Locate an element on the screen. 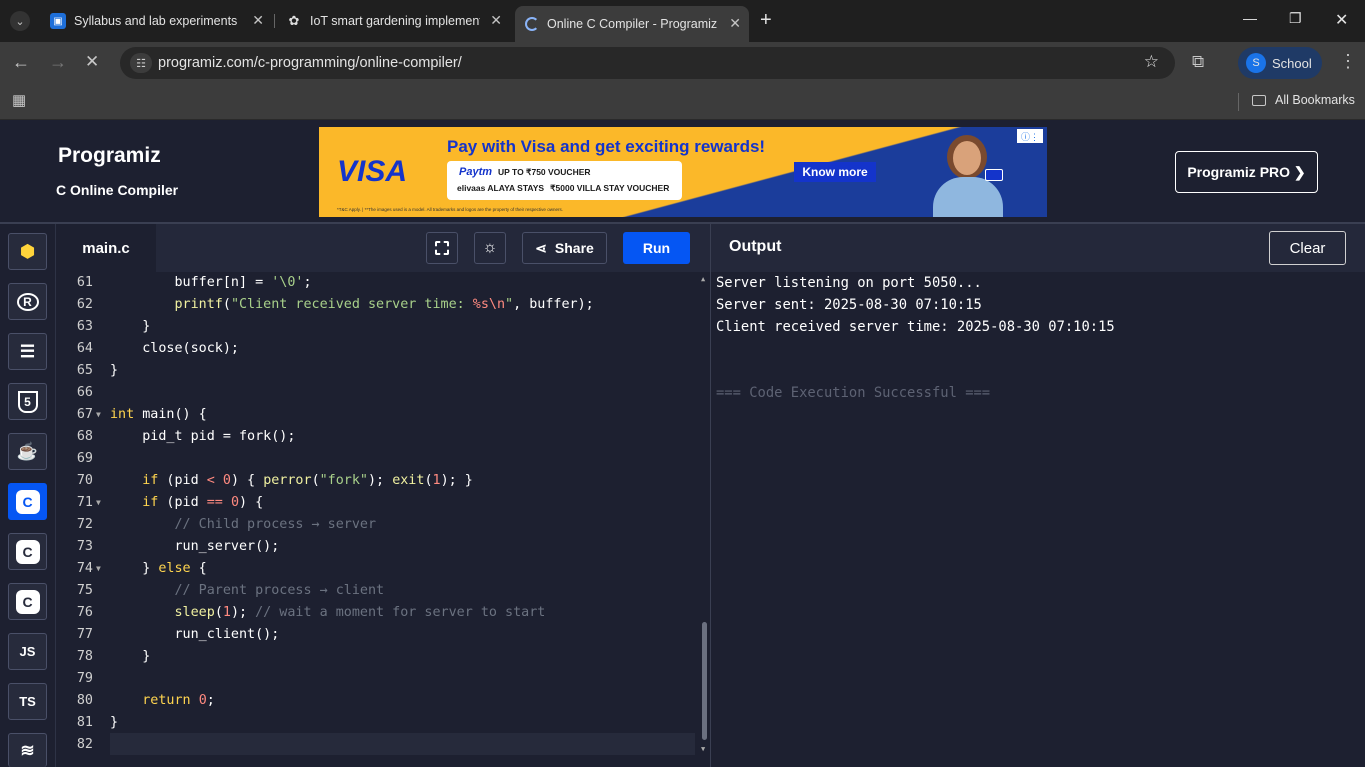 The height and width of the screenshot is (767, 1365). code-line: 79 is located at coordinates (381, 679).